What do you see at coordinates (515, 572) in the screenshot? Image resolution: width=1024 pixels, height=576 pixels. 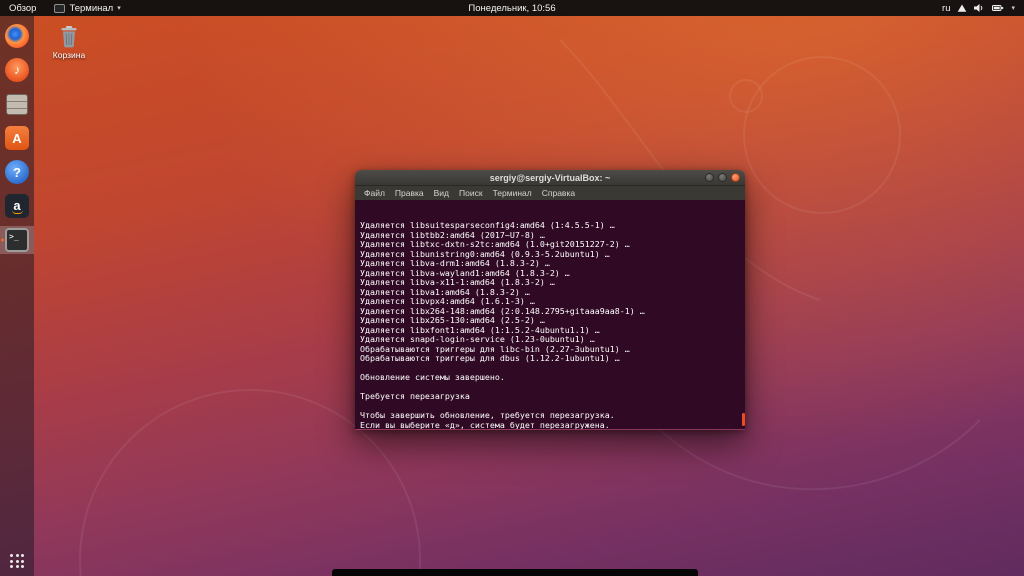 I see `bottom-strip` at bounding box center [515, 572].